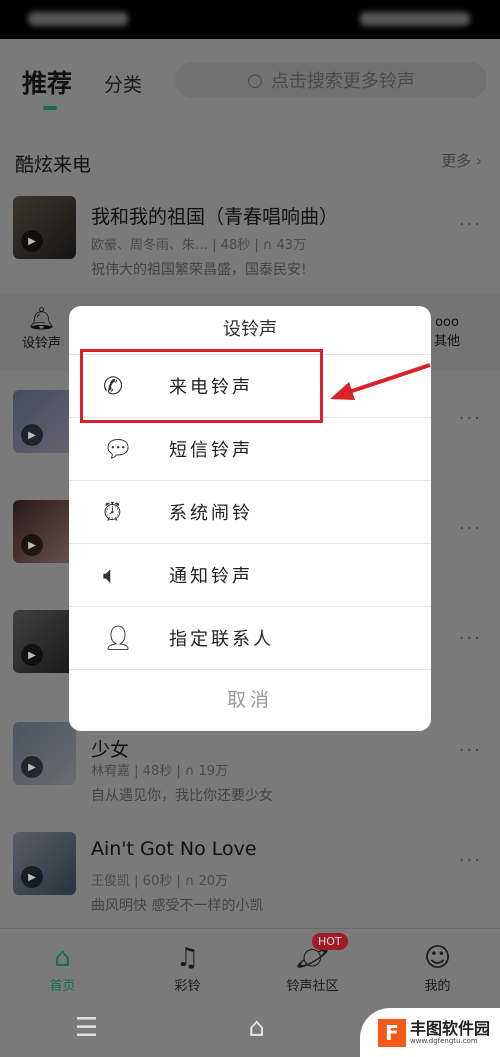 The image size is (500, 1057). Describe the element at coordinates (112, 575) in the screenshot. I see `speaker-icon: 🔈︎` at that location.